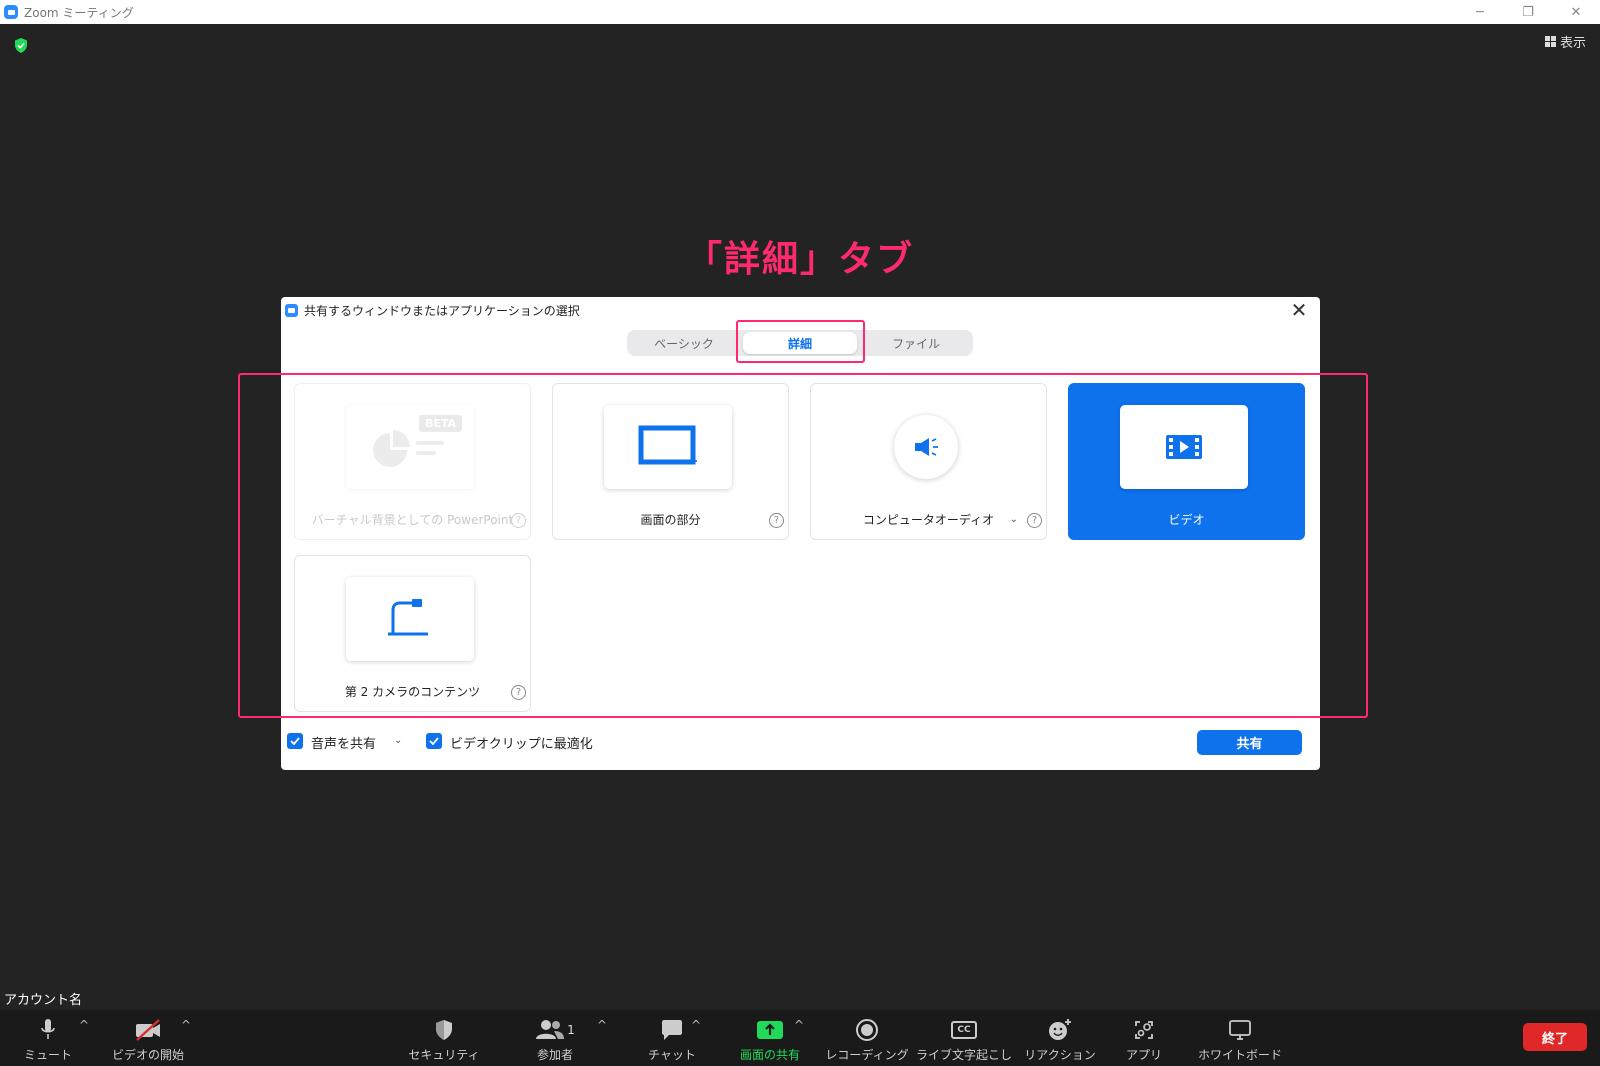 The width and height of the screenshot is (1600, 1066). I want to click on close-icon: ✕, so click(1299, 310).